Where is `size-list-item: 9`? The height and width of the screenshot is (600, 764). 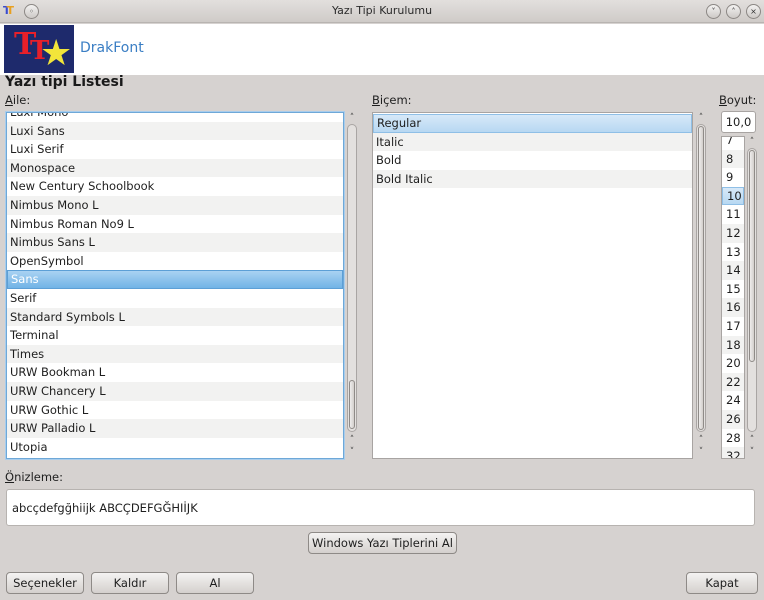
size-list-item: 9 is located at coordinates (733, 177).